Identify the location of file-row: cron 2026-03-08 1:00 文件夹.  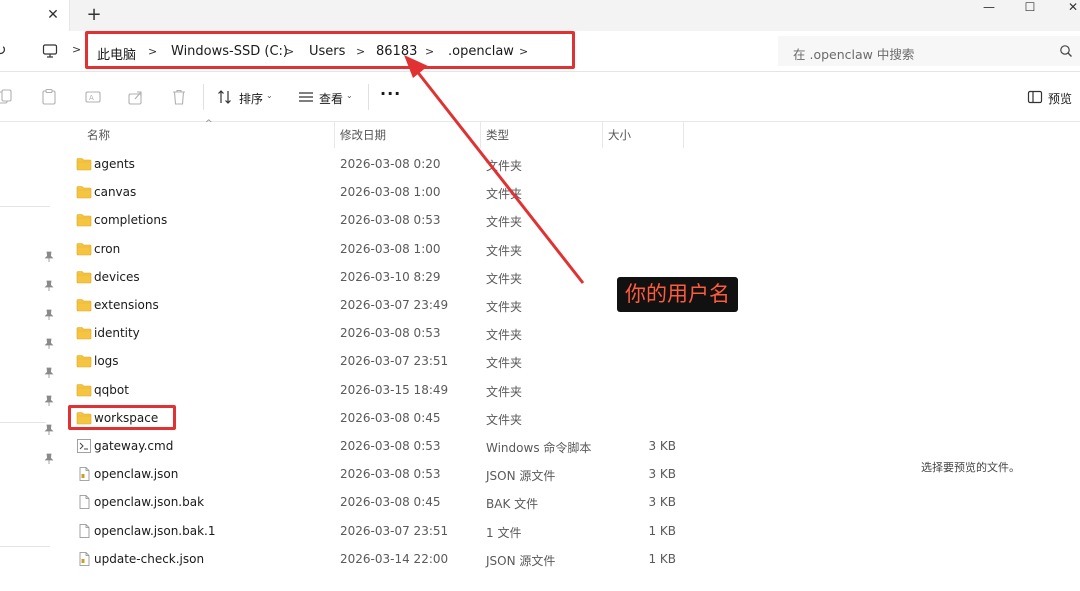
(455, 250).